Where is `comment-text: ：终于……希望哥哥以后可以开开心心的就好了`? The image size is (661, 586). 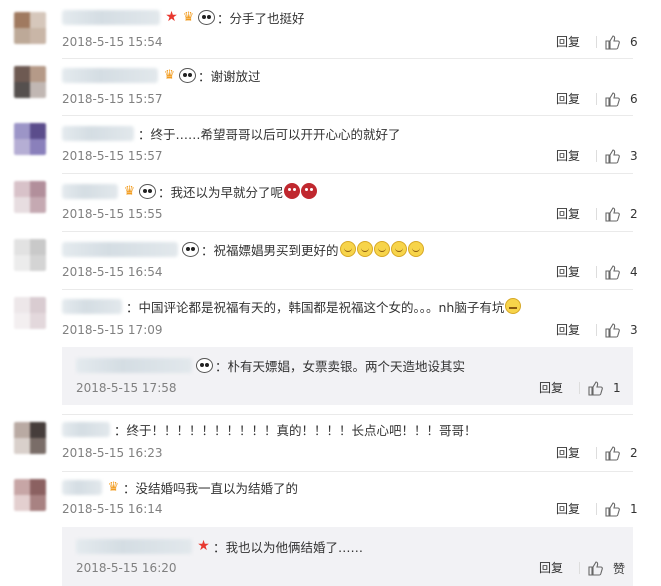 comment-text: ：终于……希望哥哥以后可以开开心心的就好了 is located at coordinates (269, 134).